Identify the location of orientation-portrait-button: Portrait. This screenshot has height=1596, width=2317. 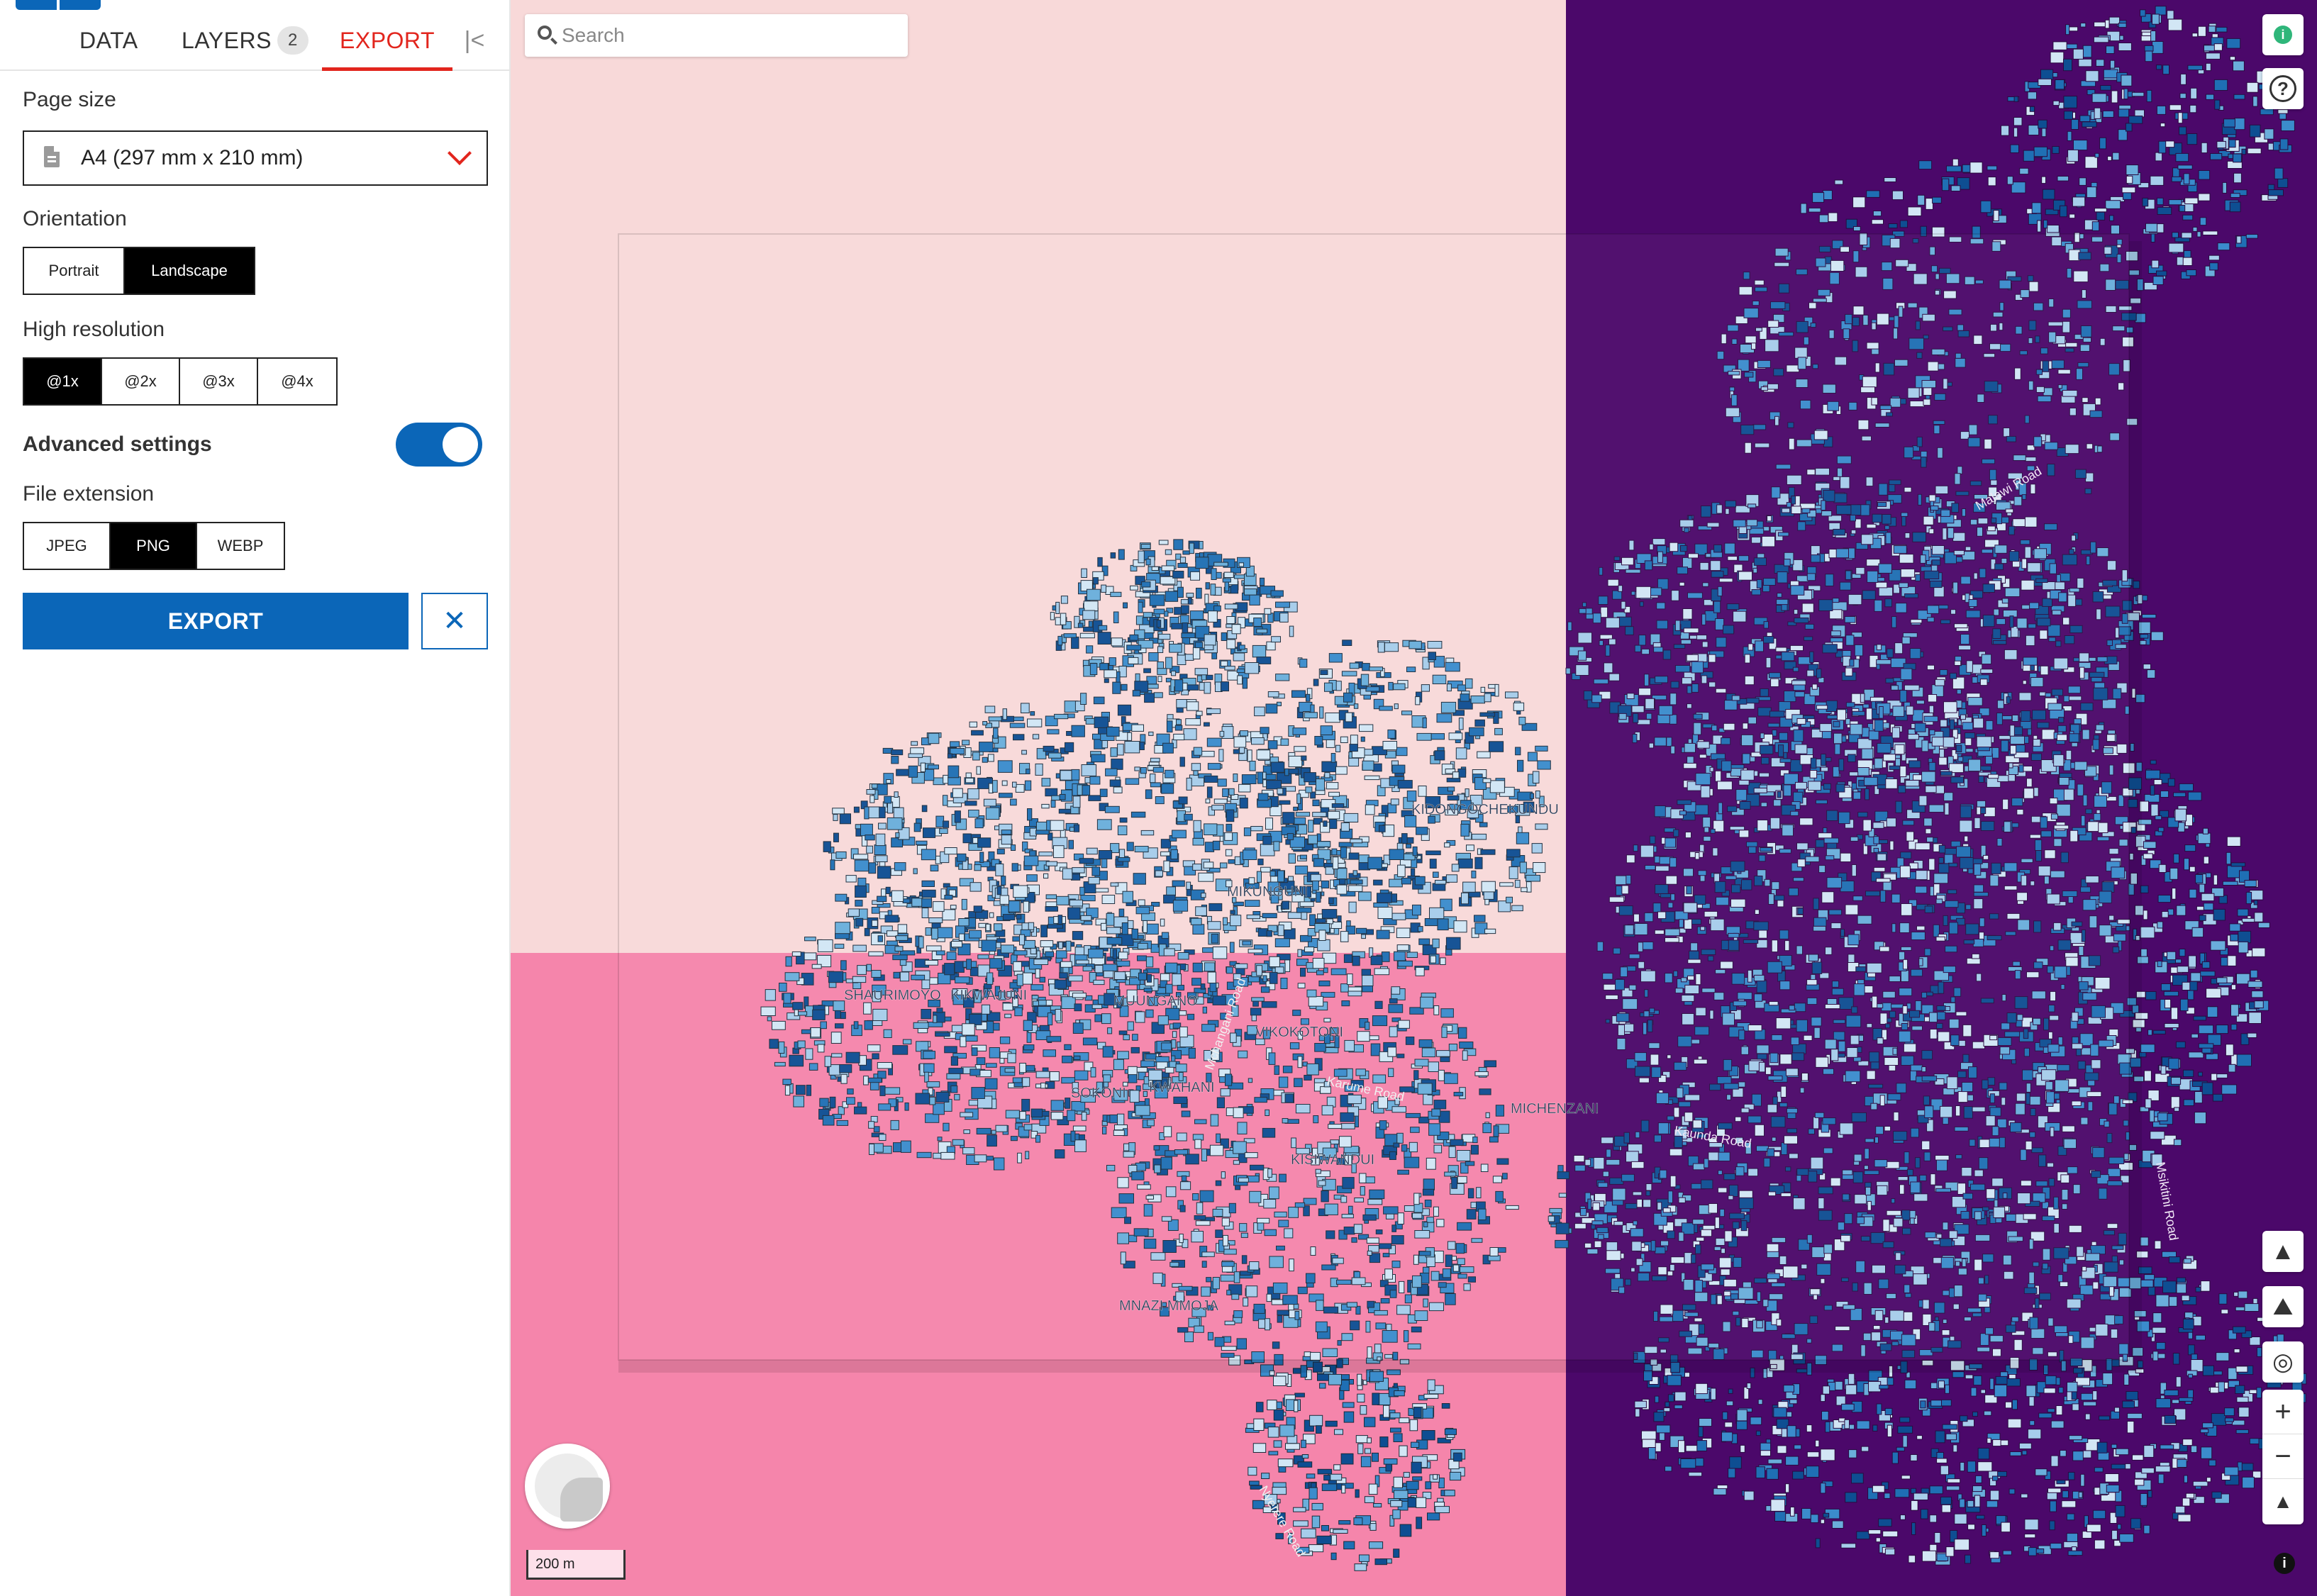
(74, 271).